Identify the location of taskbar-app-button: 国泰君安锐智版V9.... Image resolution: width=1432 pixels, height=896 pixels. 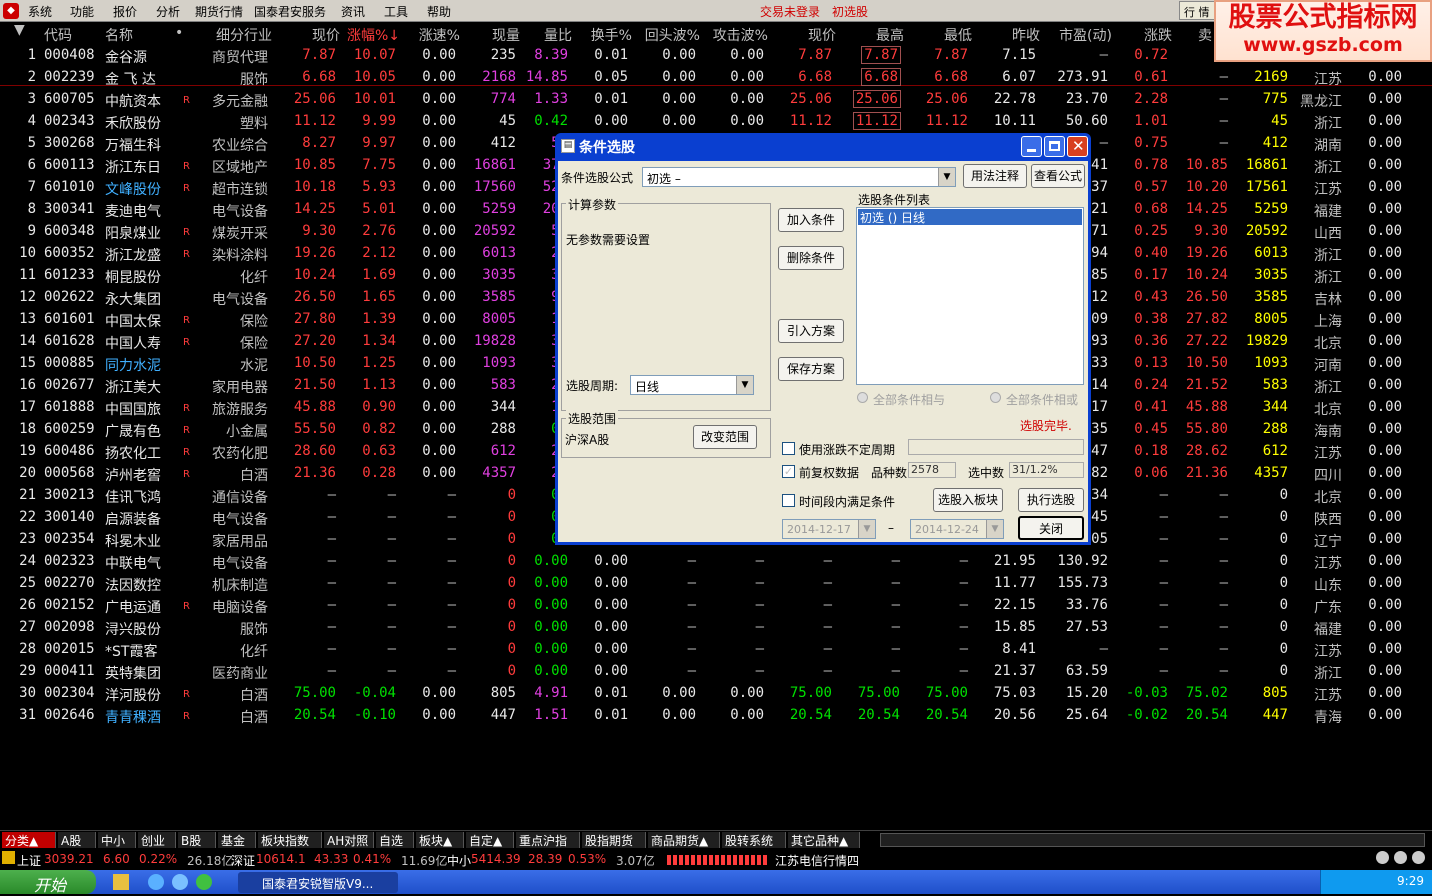
(318, 882).